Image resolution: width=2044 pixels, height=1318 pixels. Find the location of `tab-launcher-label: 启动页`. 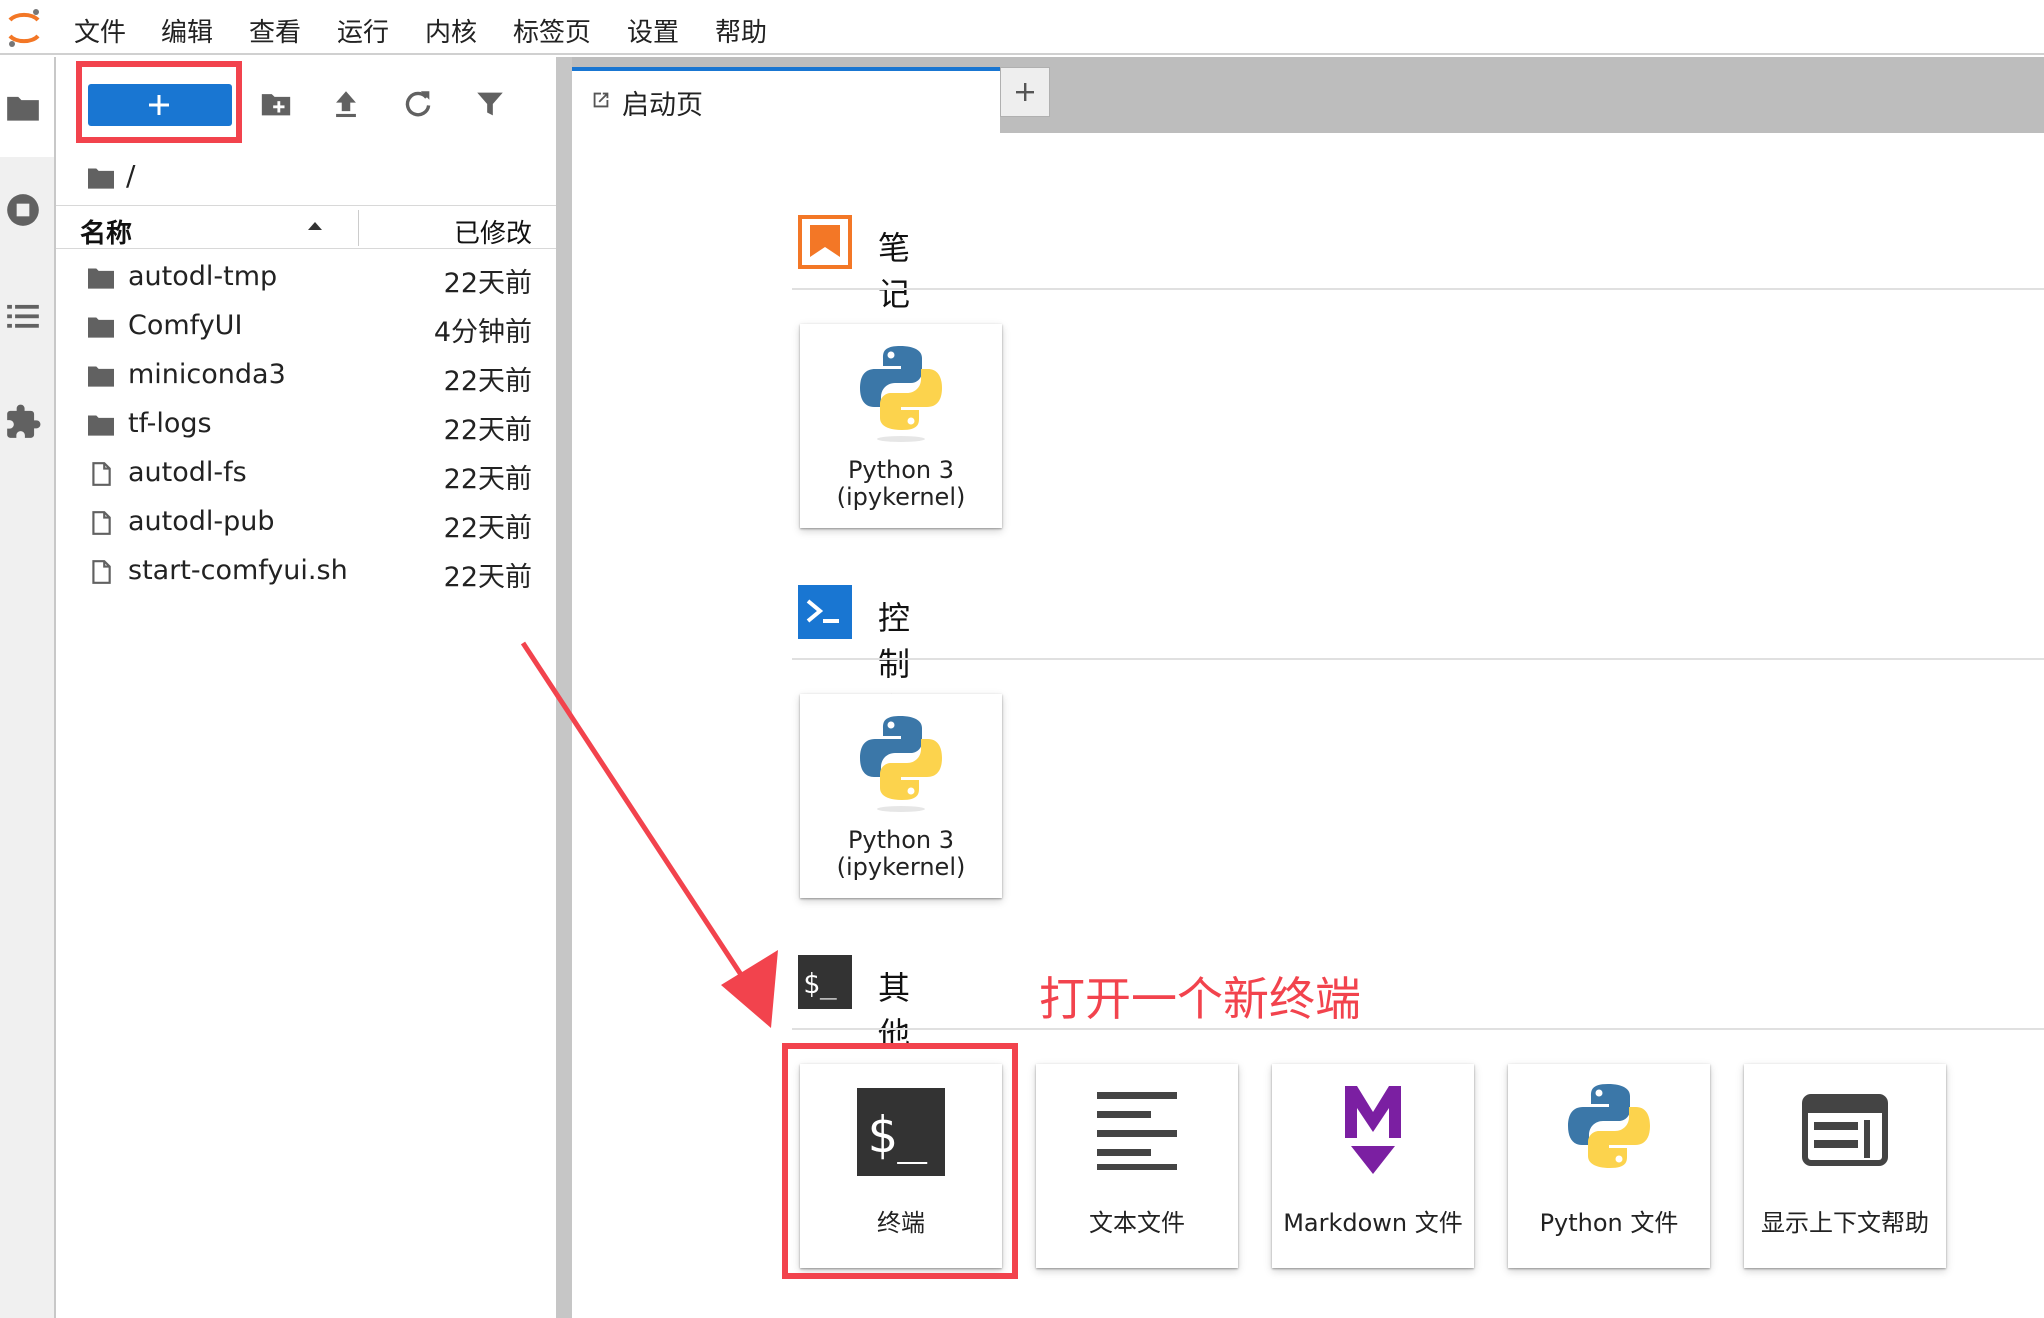

tab-launcher-label: 启动页 is located at coordinates (662, 105).